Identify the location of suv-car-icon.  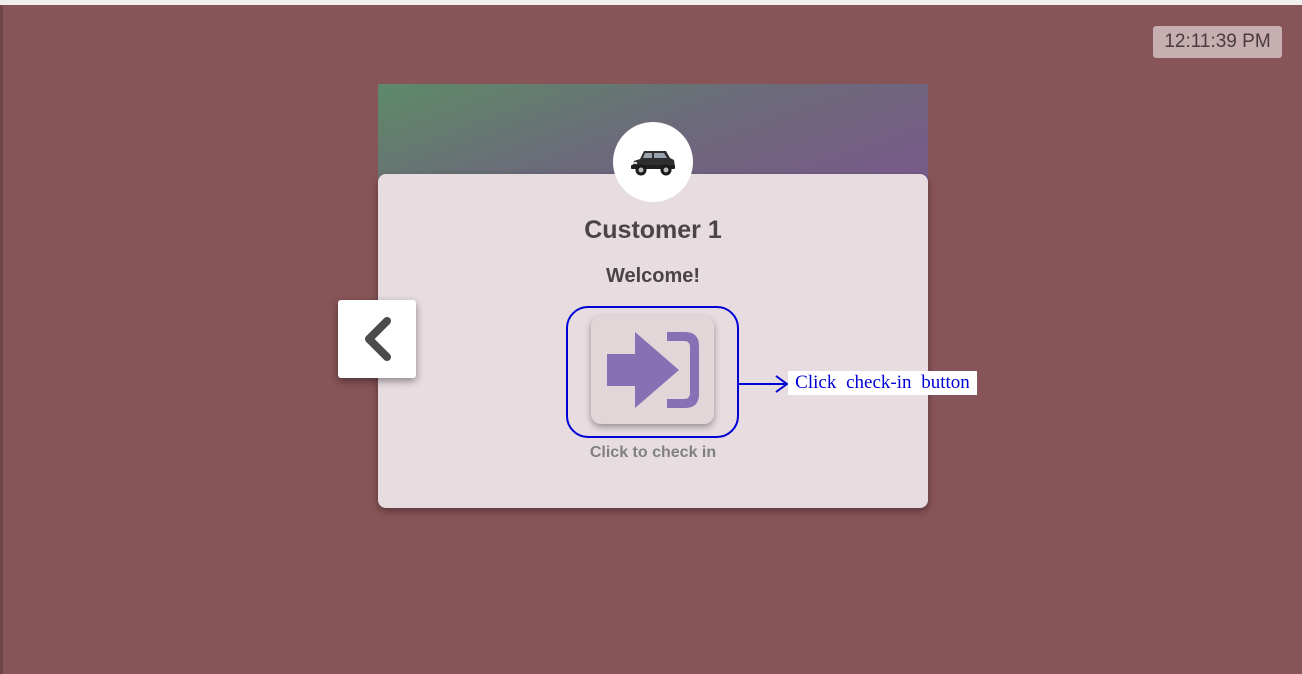
(653, 163).